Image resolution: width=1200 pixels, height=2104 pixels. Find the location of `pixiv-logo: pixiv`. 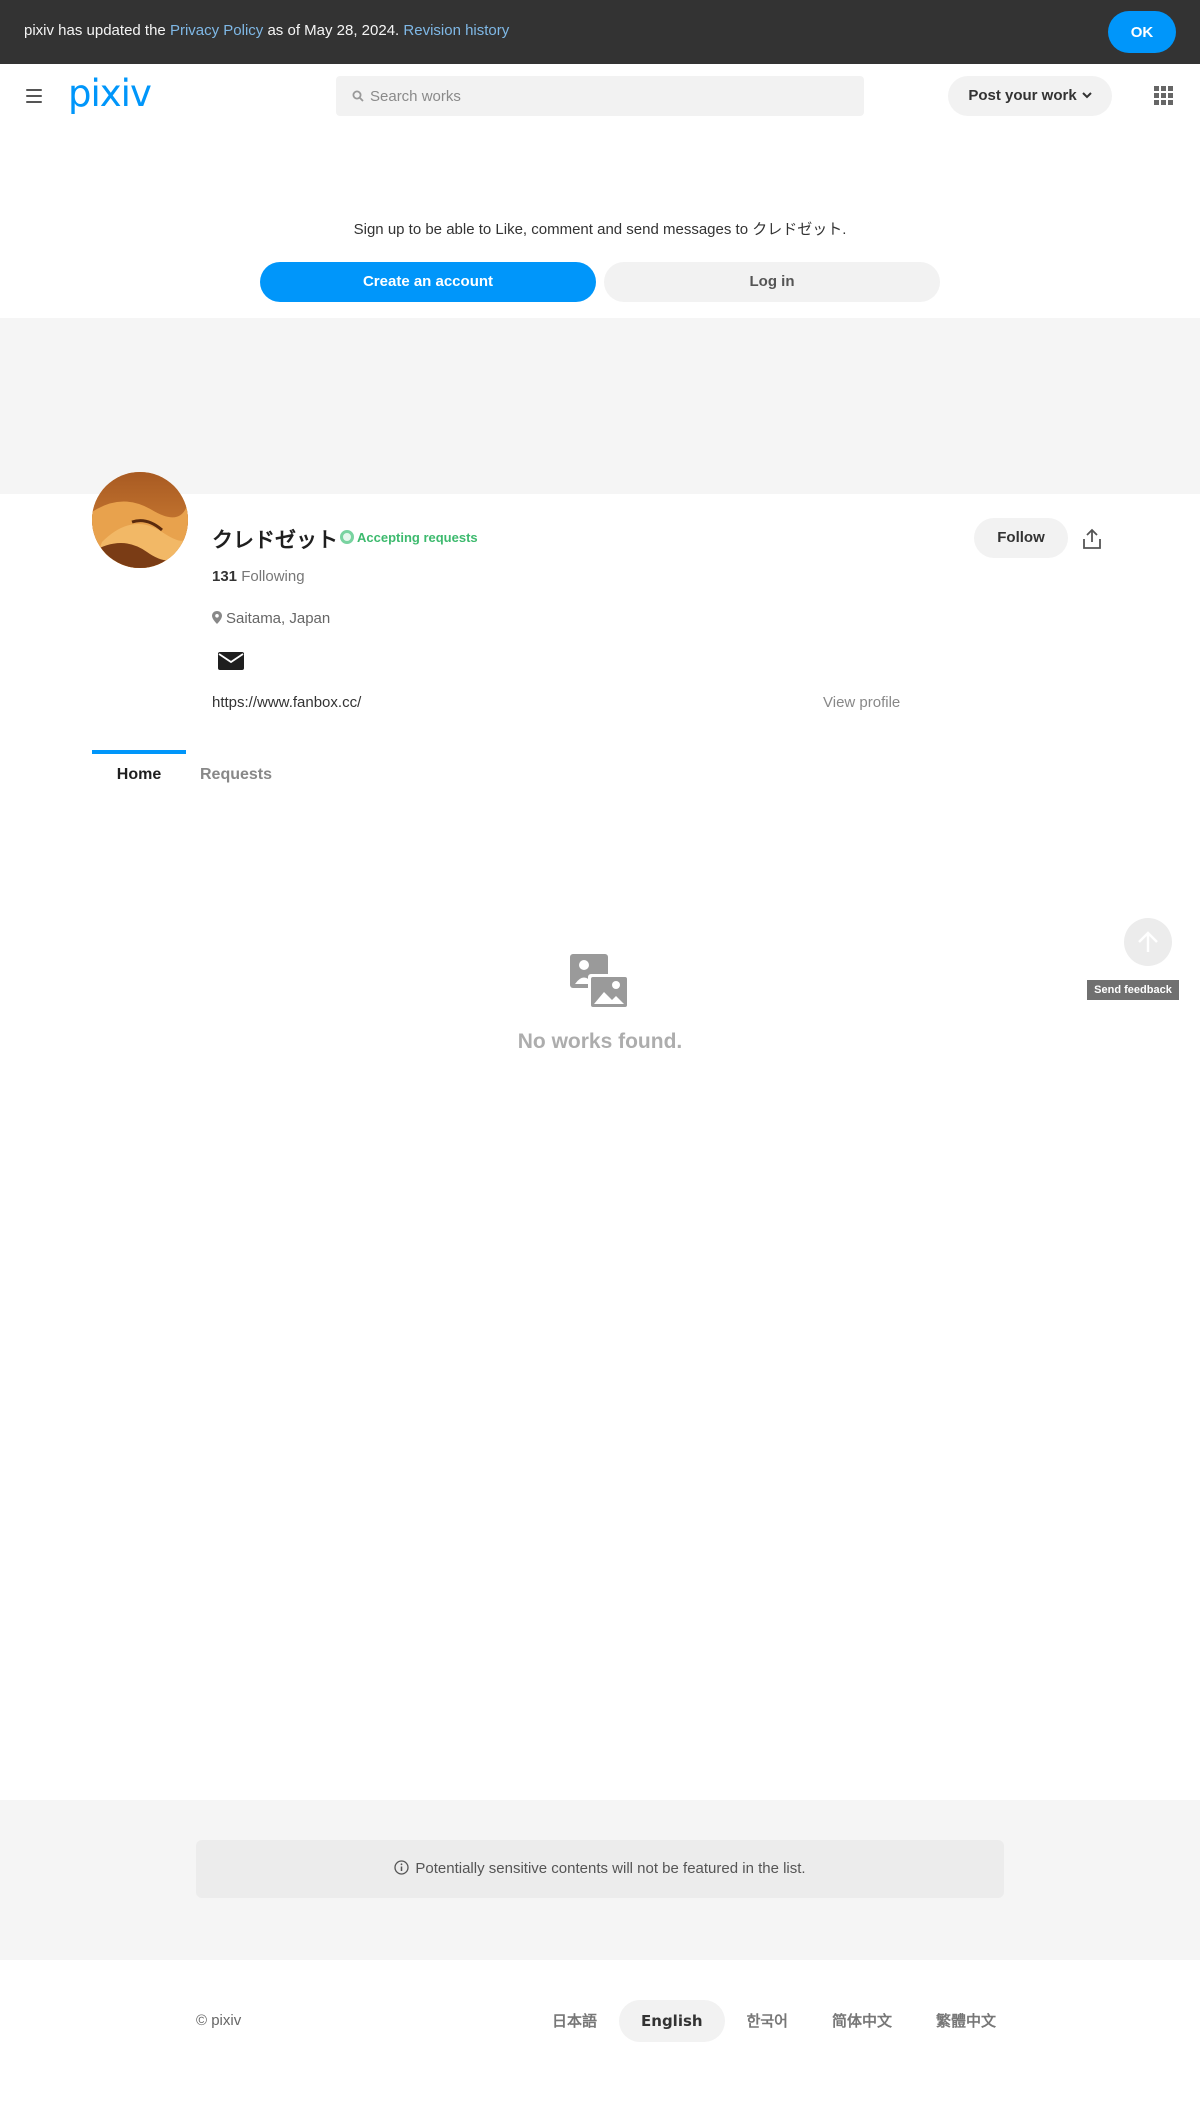

pixiv-logo: pixiv is located at coordinates (110, 93).